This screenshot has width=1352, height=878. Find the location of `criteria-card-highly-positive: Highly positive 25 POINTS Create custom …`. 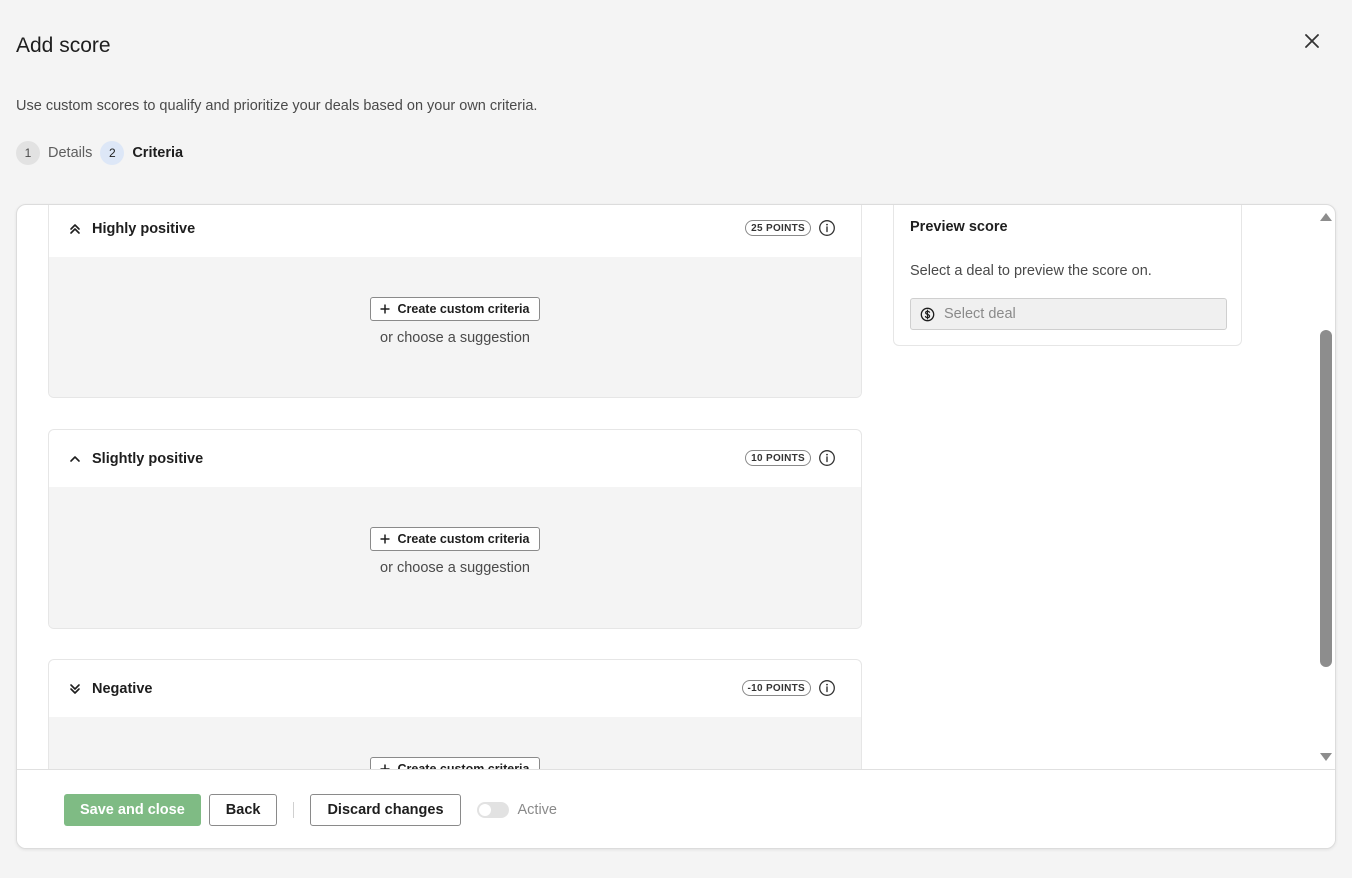

criteria-card-highly-positive: Highly positive 25 POINTS Create custom … is located at coordinates (455, 301).